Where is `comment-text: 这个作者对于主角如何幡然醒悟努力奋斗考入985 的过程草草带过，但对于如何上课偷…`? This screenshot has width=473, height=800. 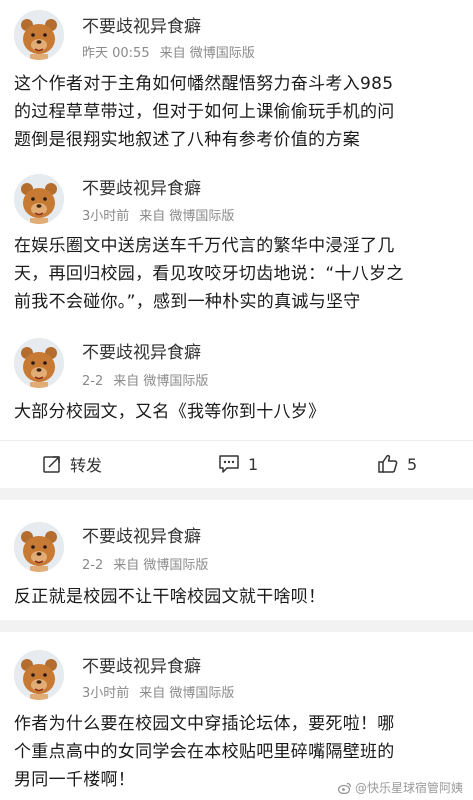
comment-text: 这个作者对于主角如何幡然醒悟努力奋斗考入985 的过程草草带过，但对于如何上课偷… is located at coordinates (237, 112).